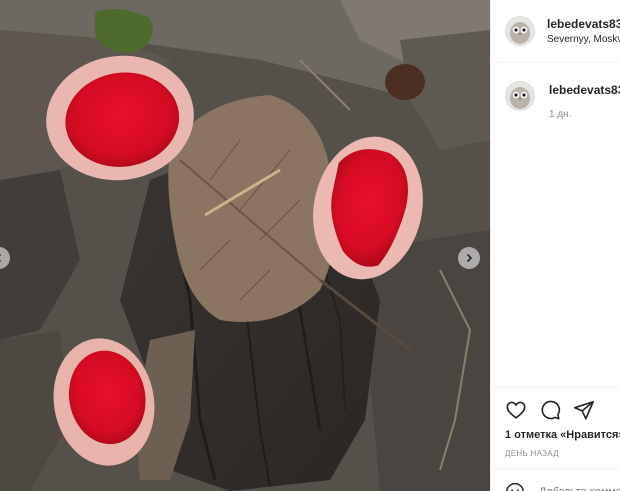  I want to click on action-bar, so click(555, 404).